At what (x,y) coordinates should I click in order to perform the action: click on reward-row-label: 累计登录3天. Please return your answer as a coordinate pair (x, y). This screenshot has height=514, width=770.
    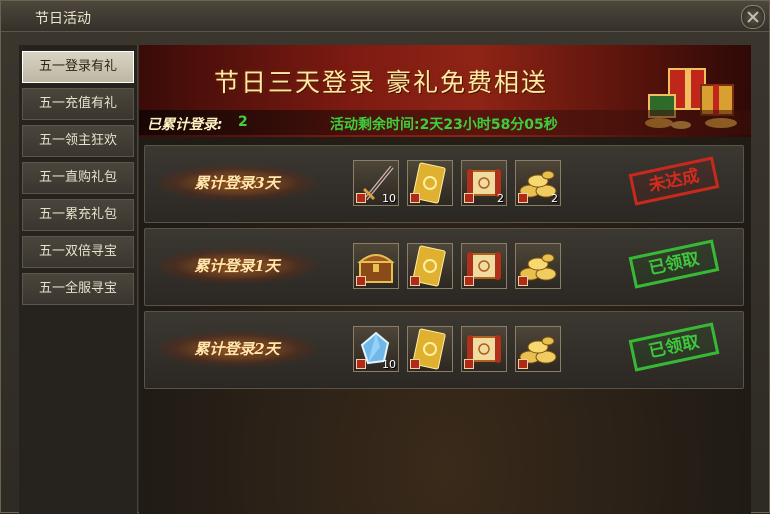
    Looking at the image, I should click on (237, 183).